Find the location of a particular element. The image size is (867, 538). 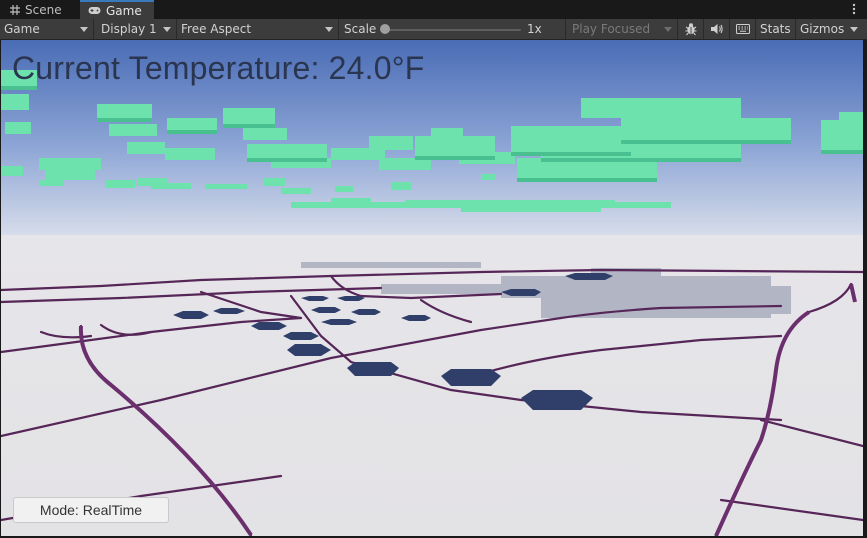

display-dropdown: Display 1 is located at coordinates (137, 29).